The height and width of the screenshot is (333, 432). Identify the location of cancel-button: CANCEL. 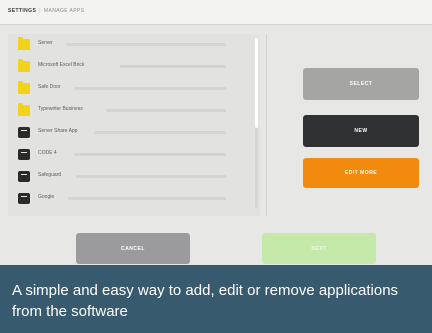
(133, 248).